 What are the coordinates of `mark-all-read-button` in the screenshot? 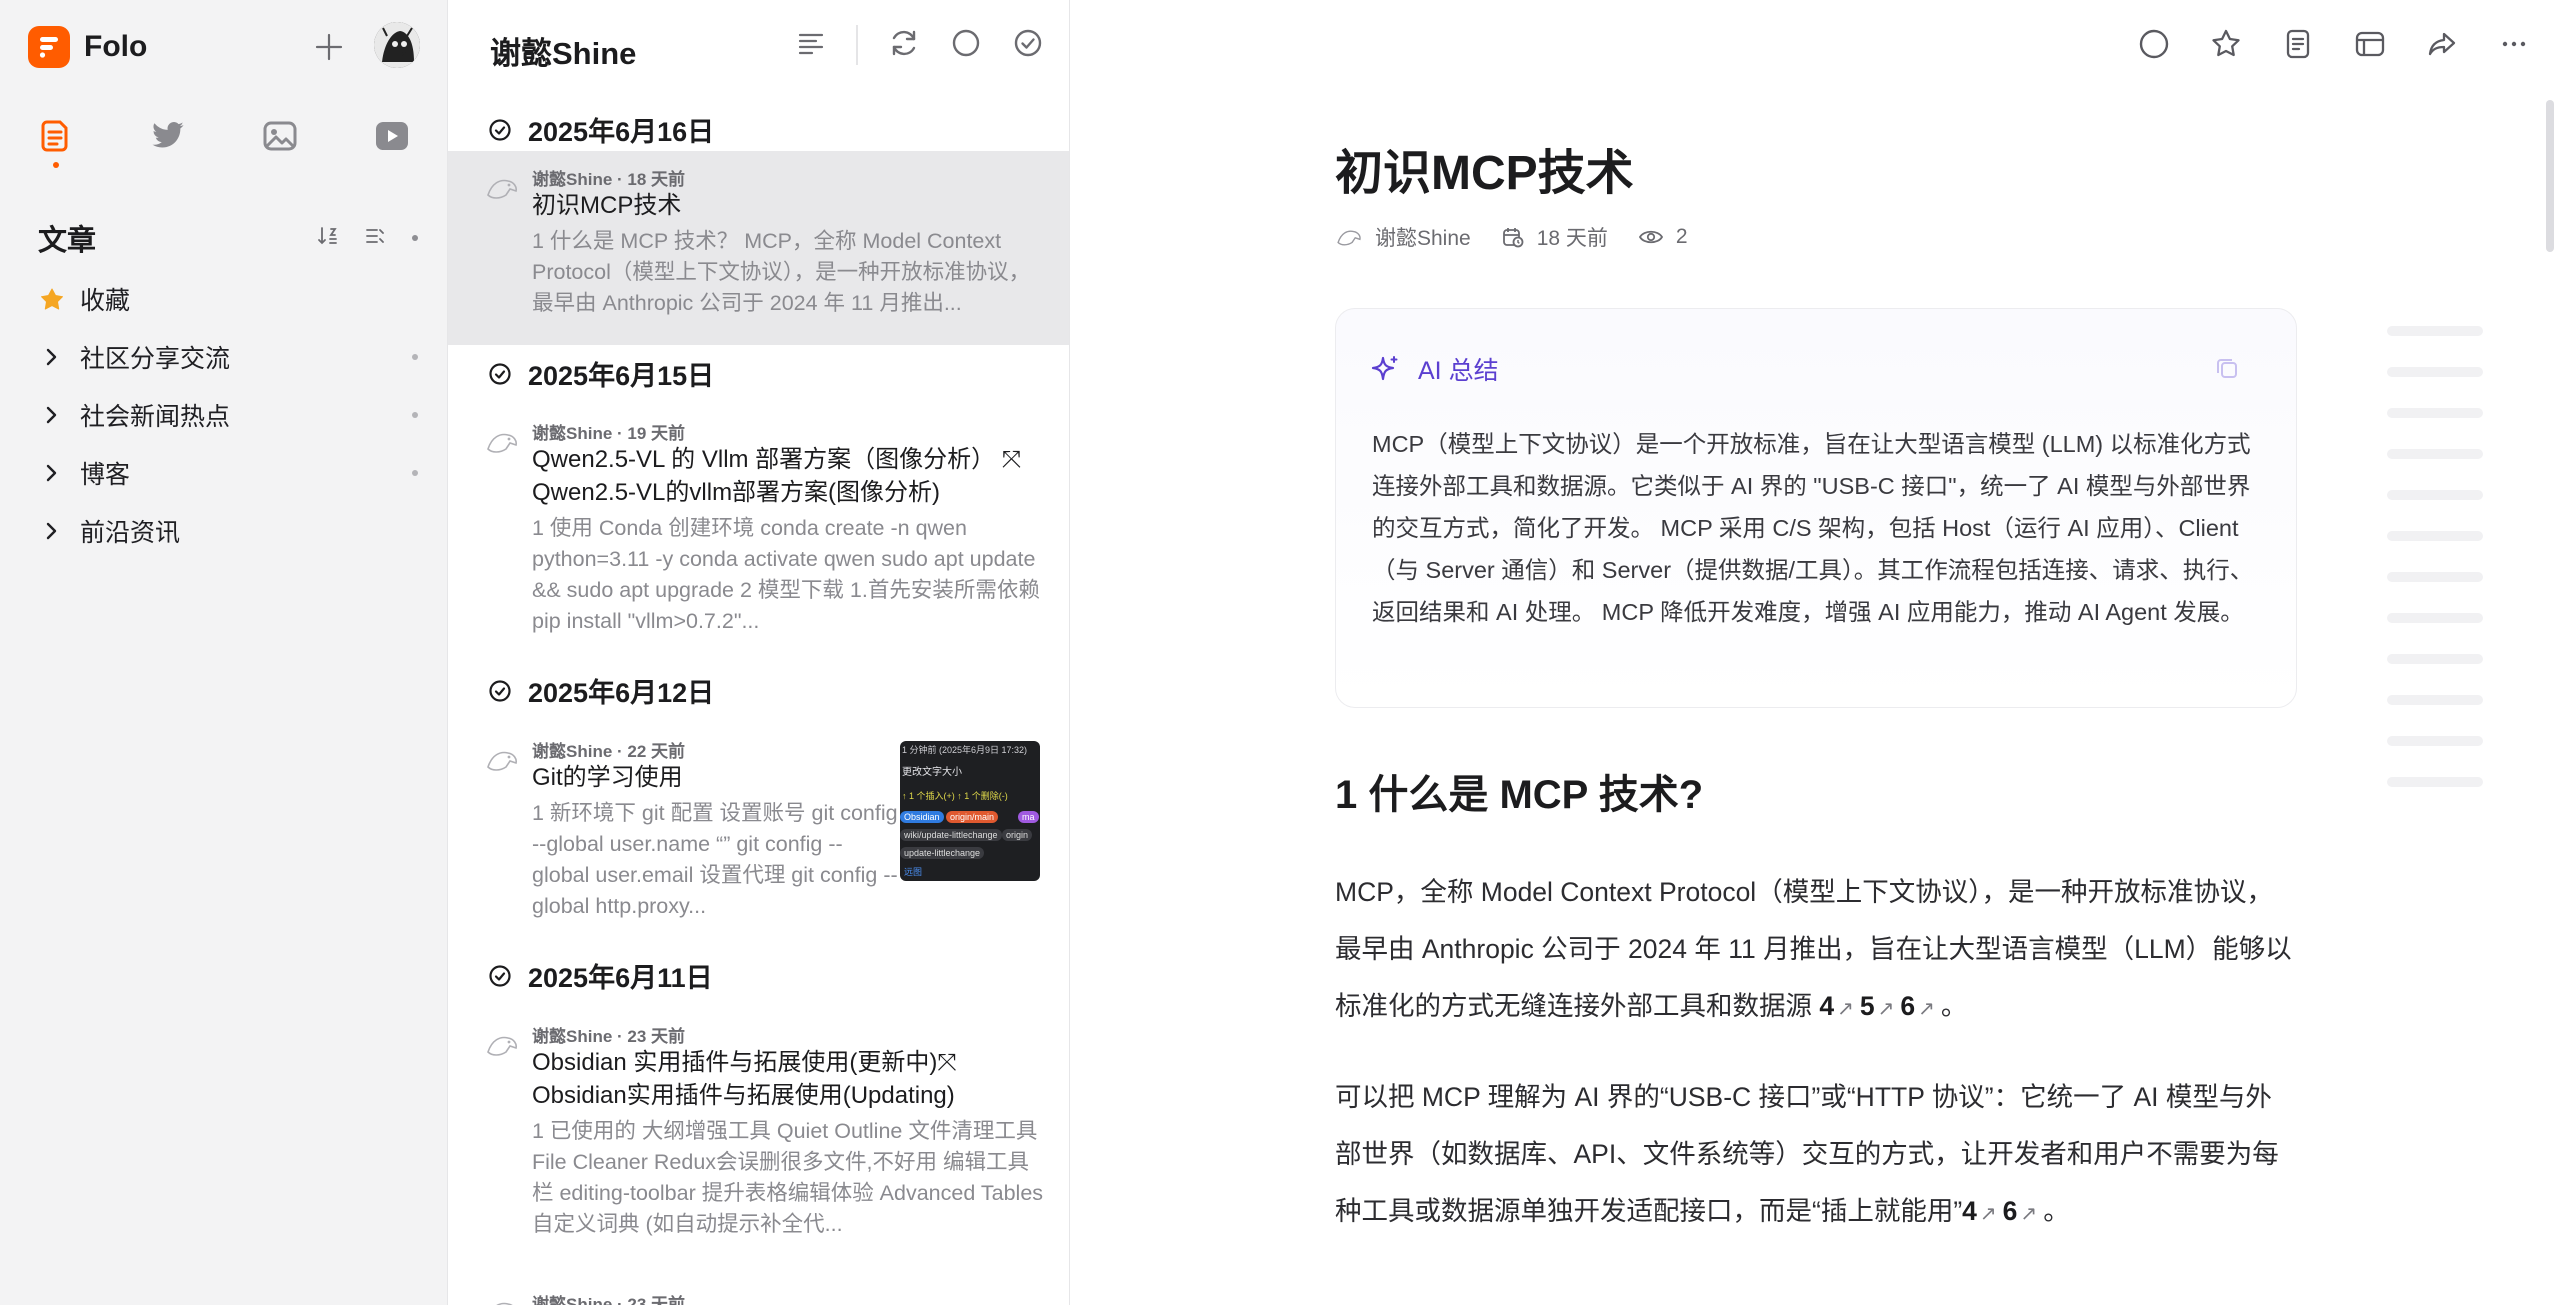 It's located at (1028, 45).